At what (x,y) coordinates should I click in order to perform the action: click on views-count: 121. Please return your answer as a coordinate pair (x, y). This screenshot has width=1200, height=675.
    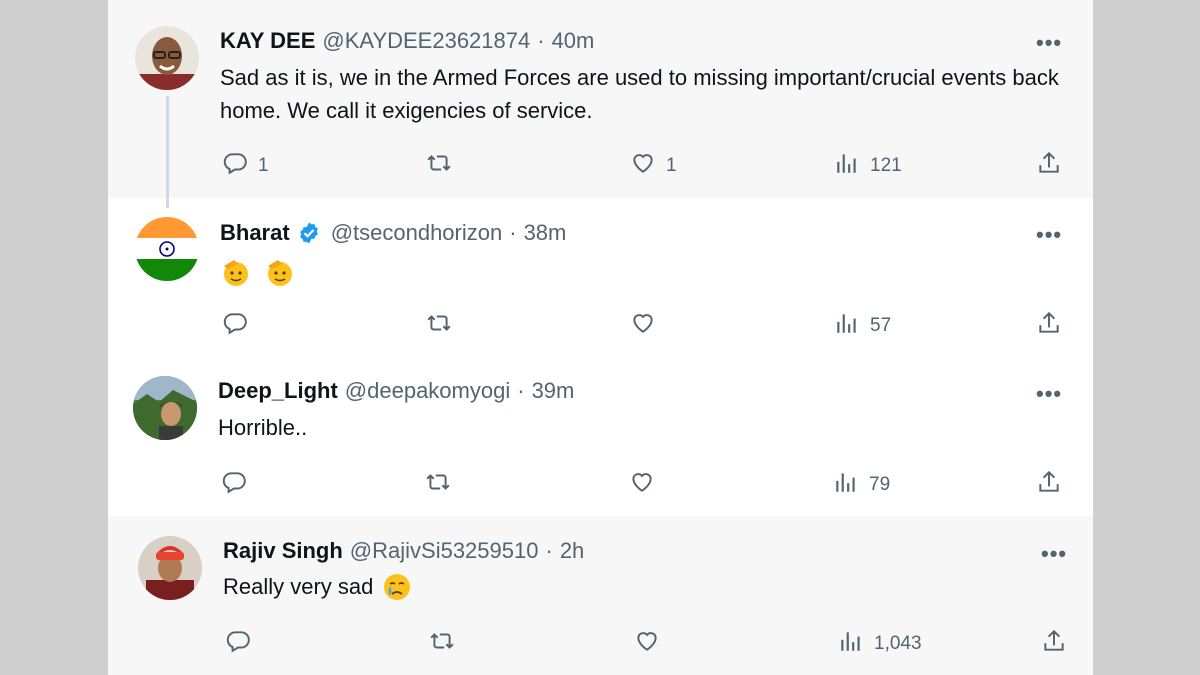
    Looking at the image, I should click on (886, 165).